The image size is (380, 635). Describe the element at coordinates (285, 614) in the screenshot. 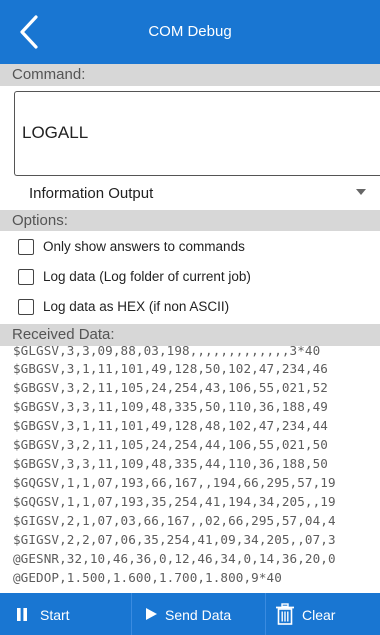

I see `trash-icon` at that location.